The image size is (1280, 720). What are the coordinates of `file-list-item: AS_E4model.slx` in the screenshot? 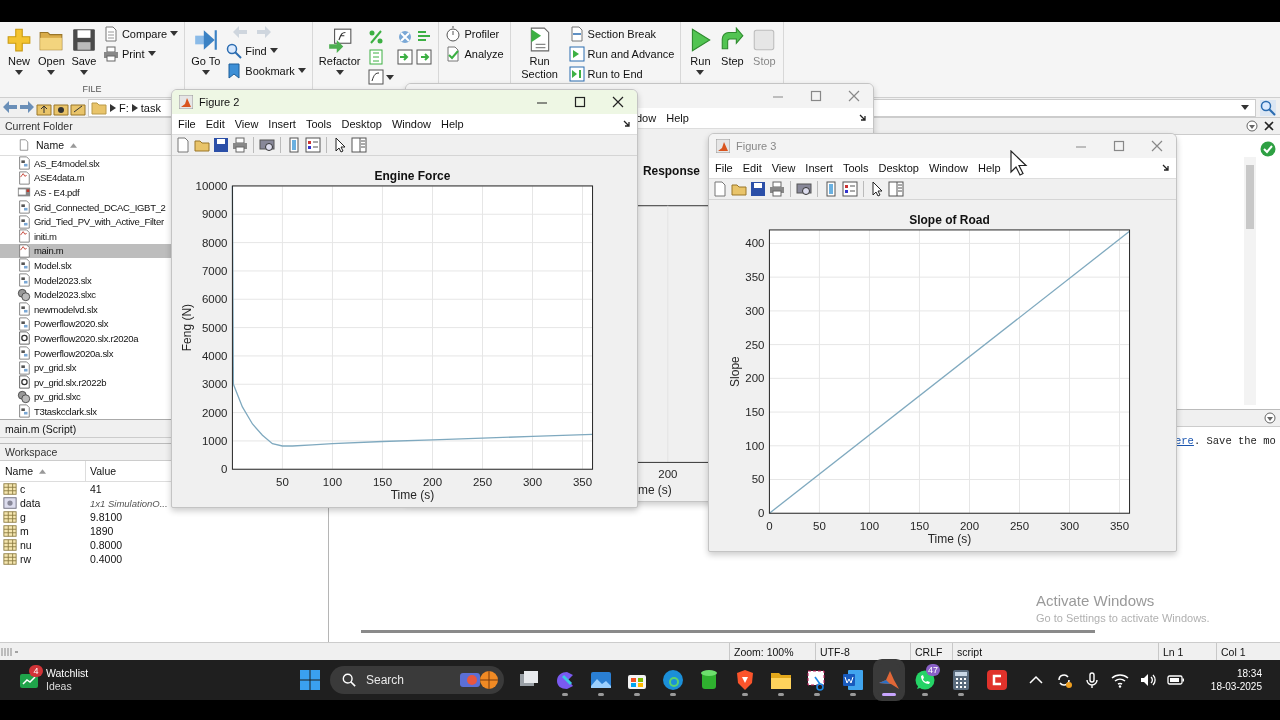 It's located at (85, 163).